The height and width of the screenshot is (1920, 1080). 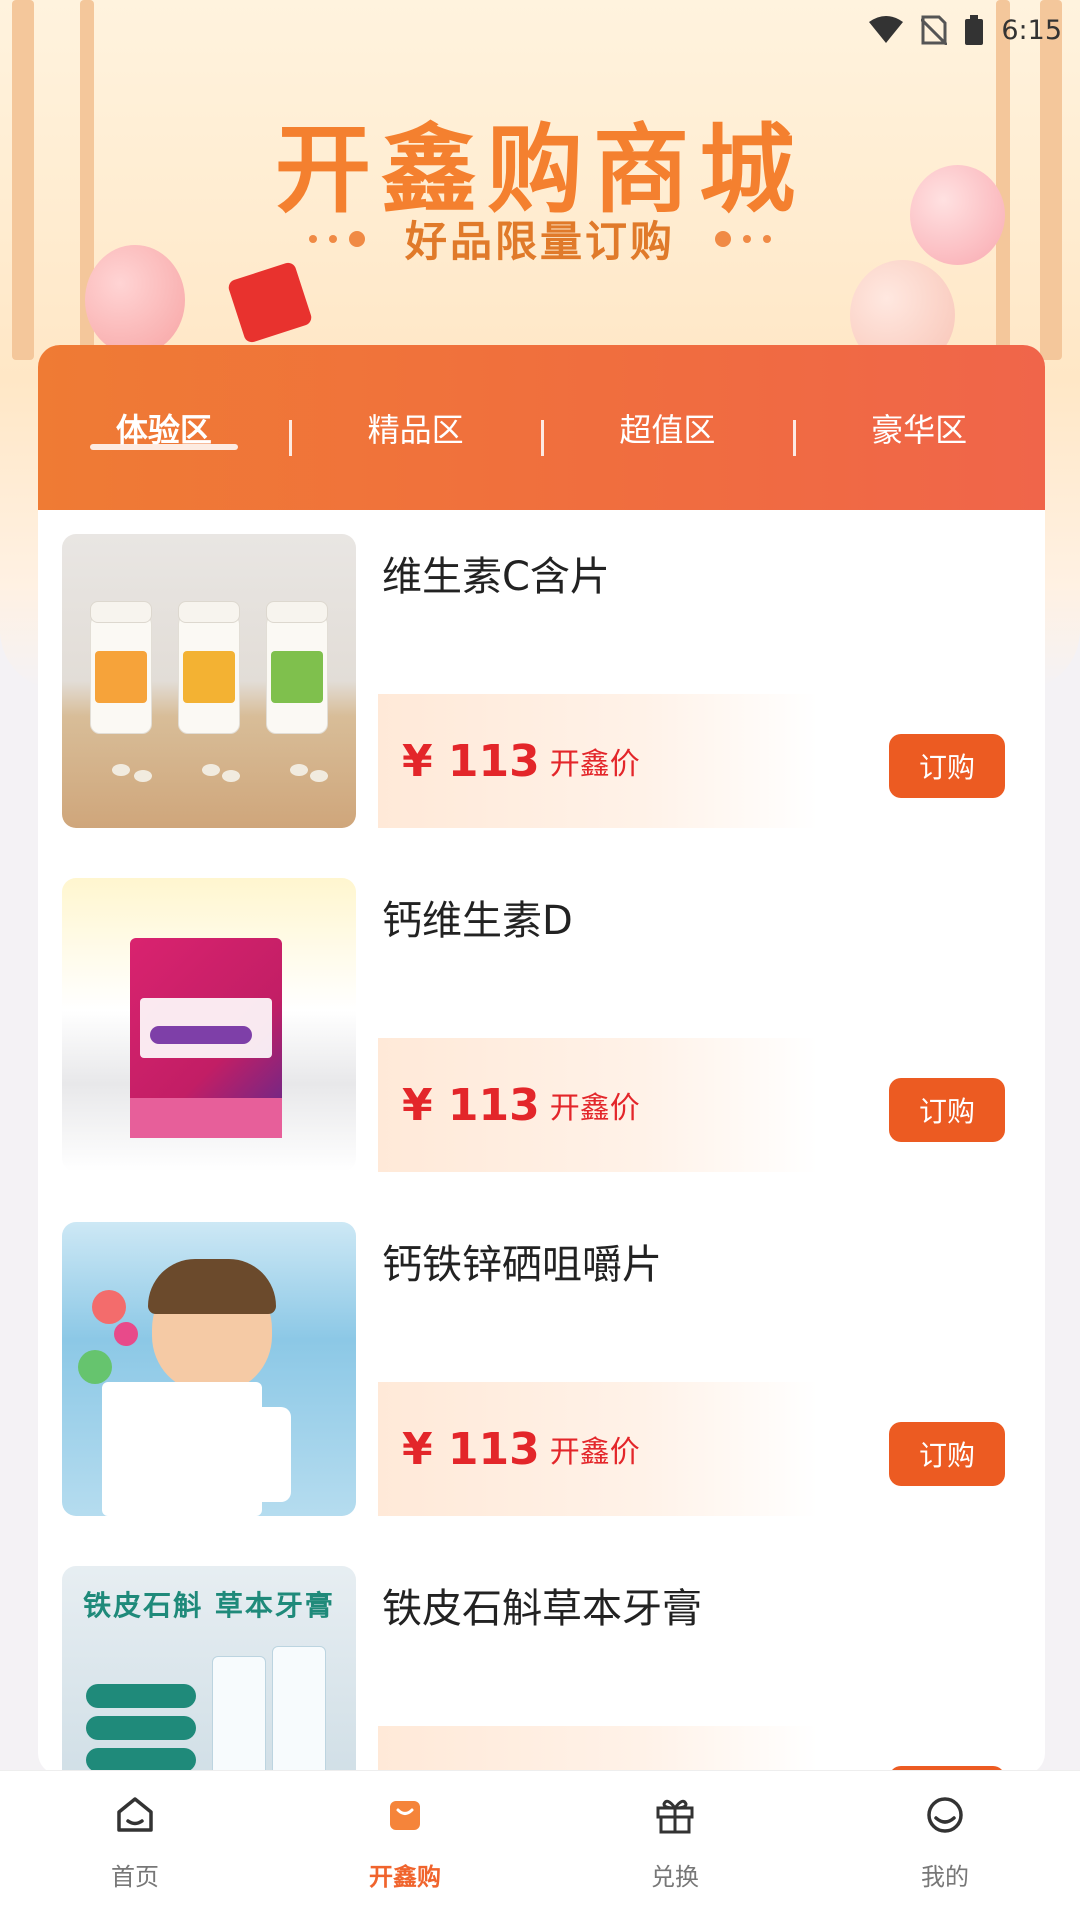 What do you see at coordinates (675, 1845) in the screenshot?
I see `nav-exchange: 兑换` at bounding box center [675, 1845].